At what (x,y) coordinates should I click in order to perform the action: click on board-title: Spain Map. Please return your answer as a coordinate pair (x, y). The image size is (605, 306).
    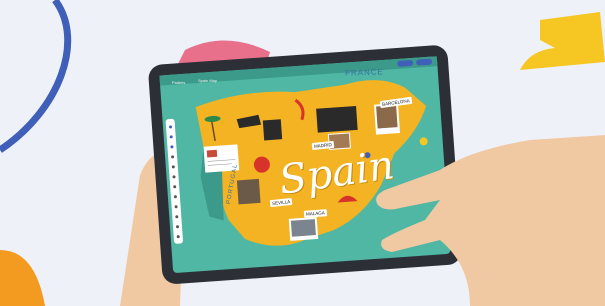
    Looking at the image, I should click on (208, 80).